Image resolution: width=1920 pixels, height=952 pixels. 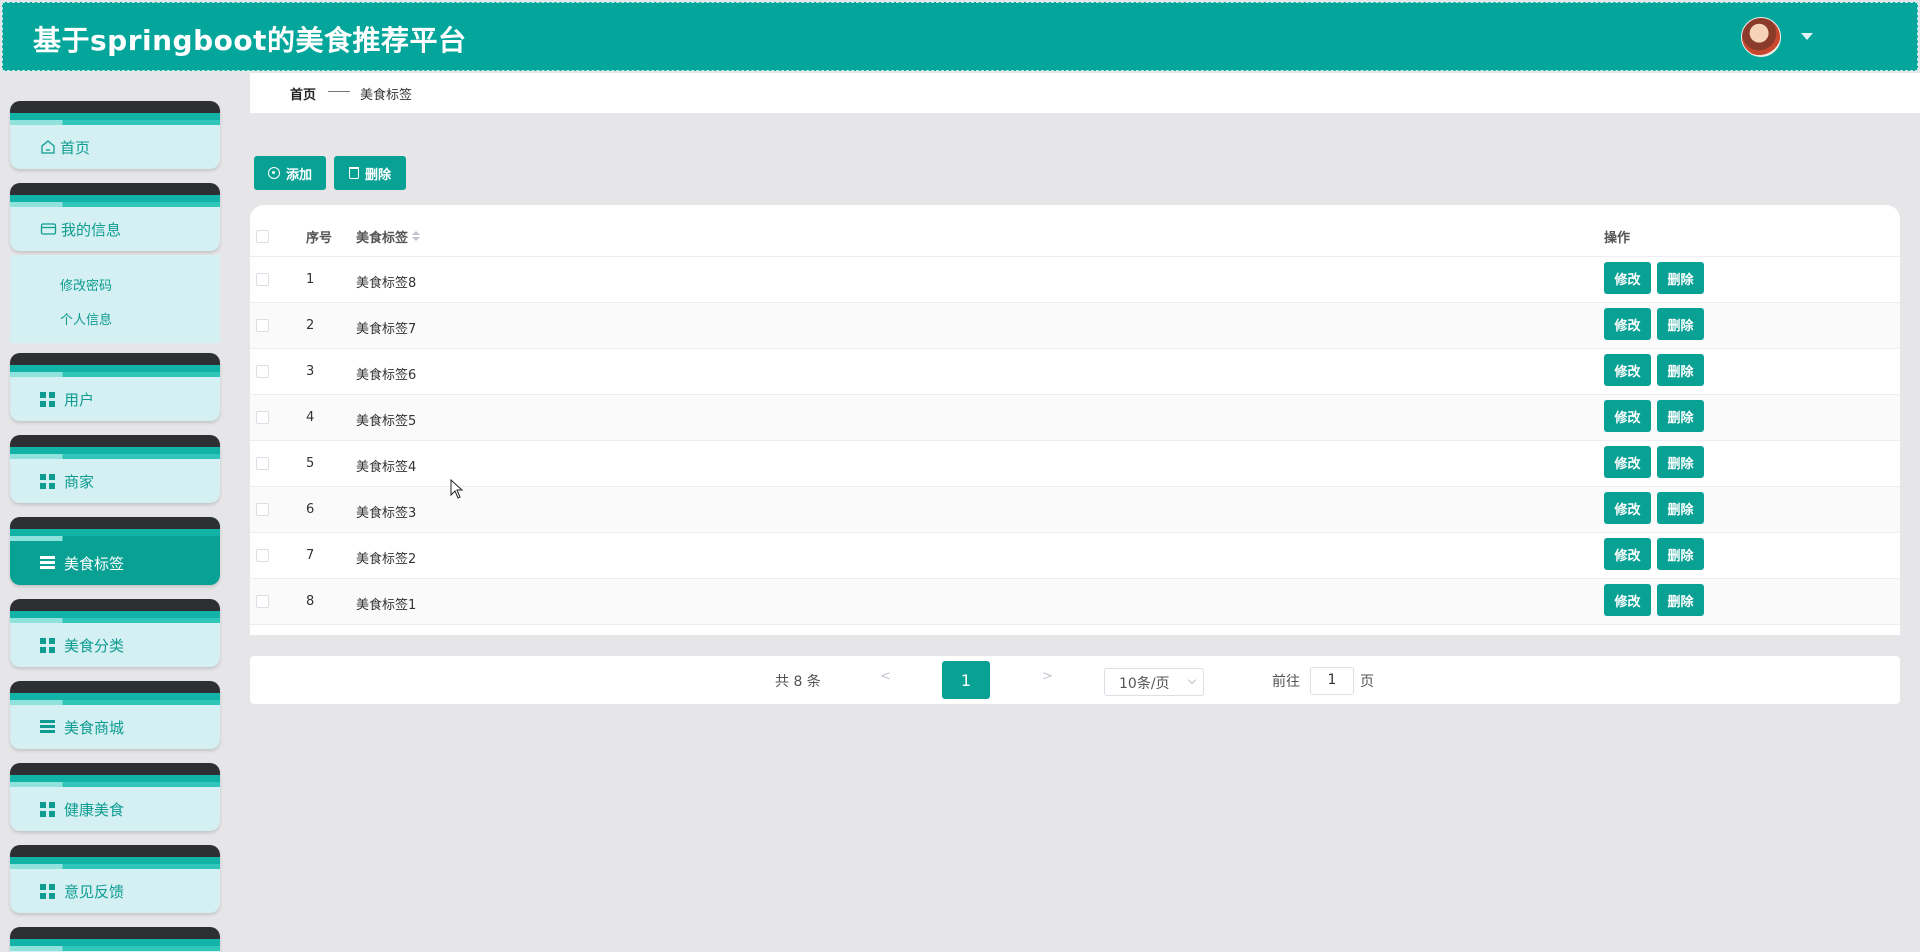 I want to click on sidebar-item-food-mall: 美食商城, so click(x=115, y=715).